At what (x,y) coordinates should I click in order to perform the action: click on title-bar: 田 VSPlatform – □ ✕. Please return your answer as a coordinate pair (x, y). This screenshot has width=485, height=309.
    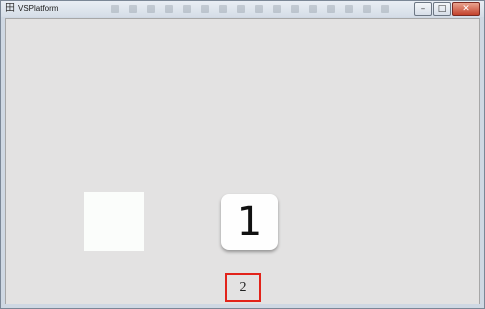
    Looking at the image, I should click on (242, 9).